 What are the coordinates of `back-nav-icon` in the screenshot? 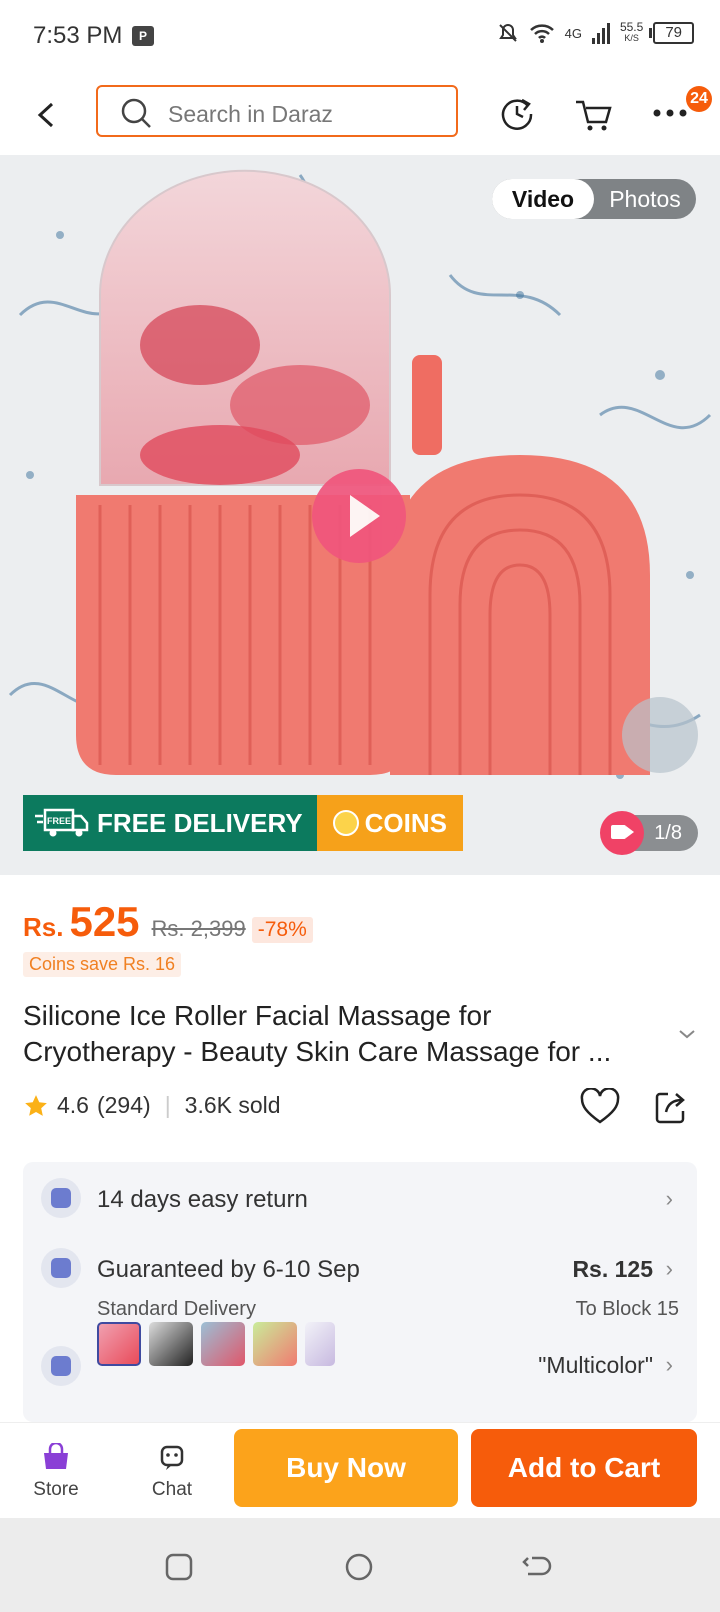 It's located at (538, 1567).